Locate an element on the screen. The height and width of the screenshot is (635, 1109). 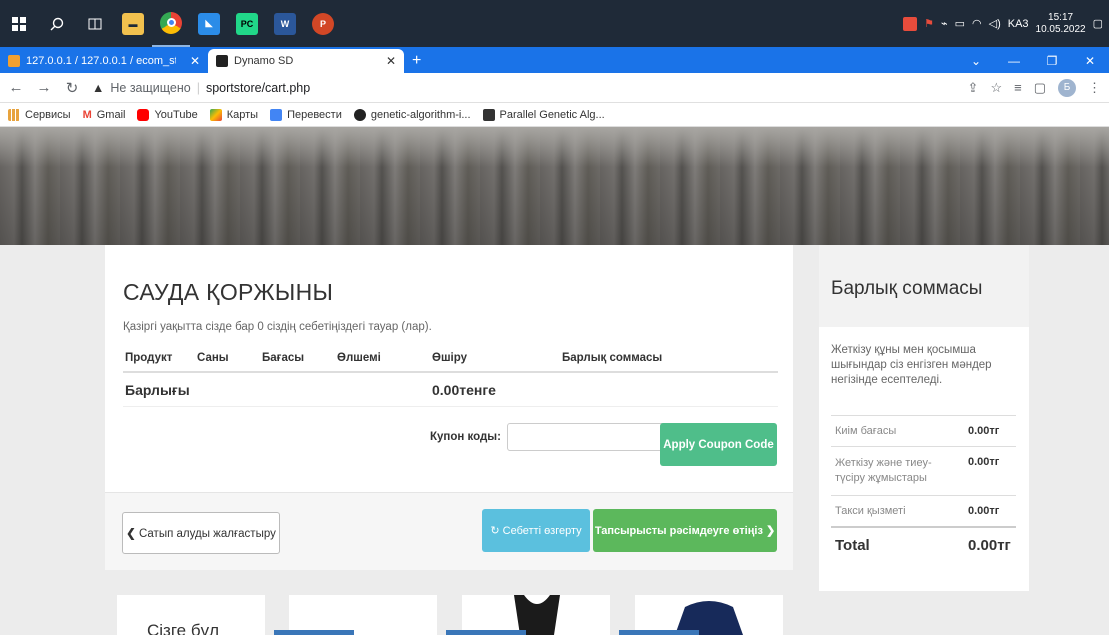
product-vest-image is located at coordinates (537, 615).